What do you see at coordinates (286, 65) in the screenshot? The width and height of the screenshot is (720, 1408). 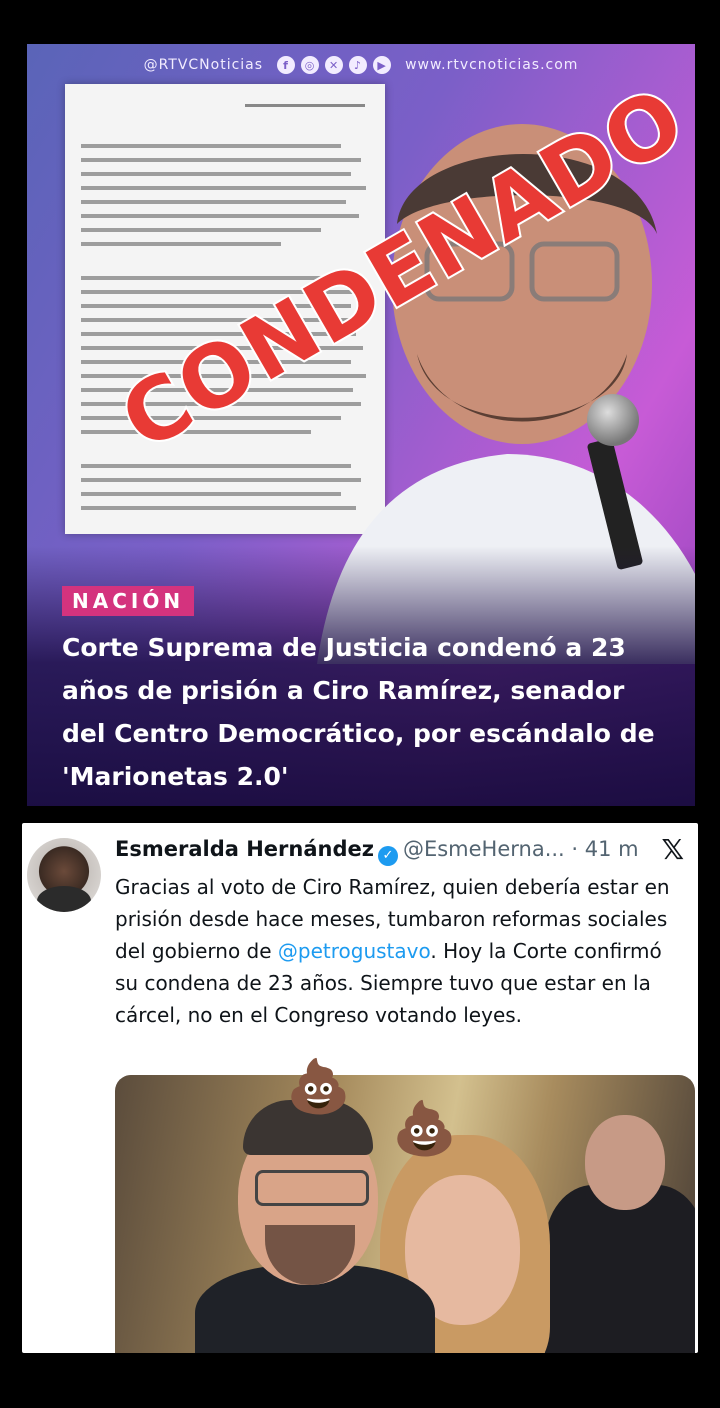 I see `facebook-icon: f` at bounding box center [286, 65].